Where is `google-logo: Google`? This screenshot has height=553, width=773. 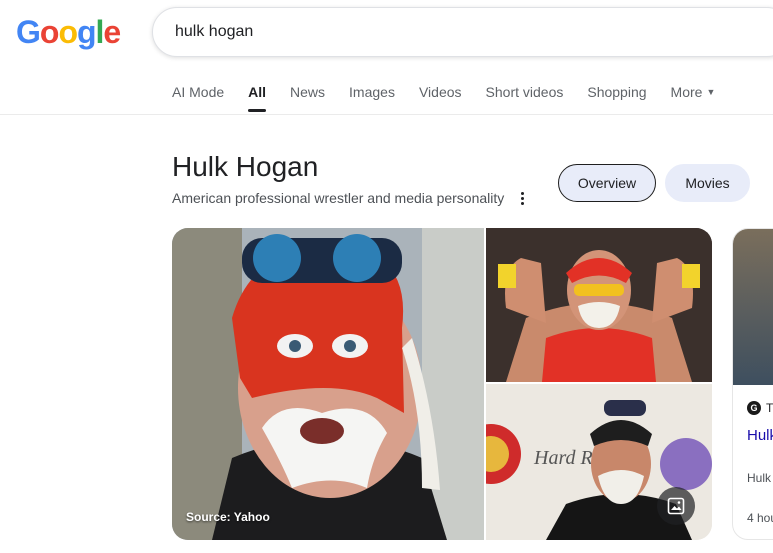 google-logo: Google is located at coordinates (68, 32).